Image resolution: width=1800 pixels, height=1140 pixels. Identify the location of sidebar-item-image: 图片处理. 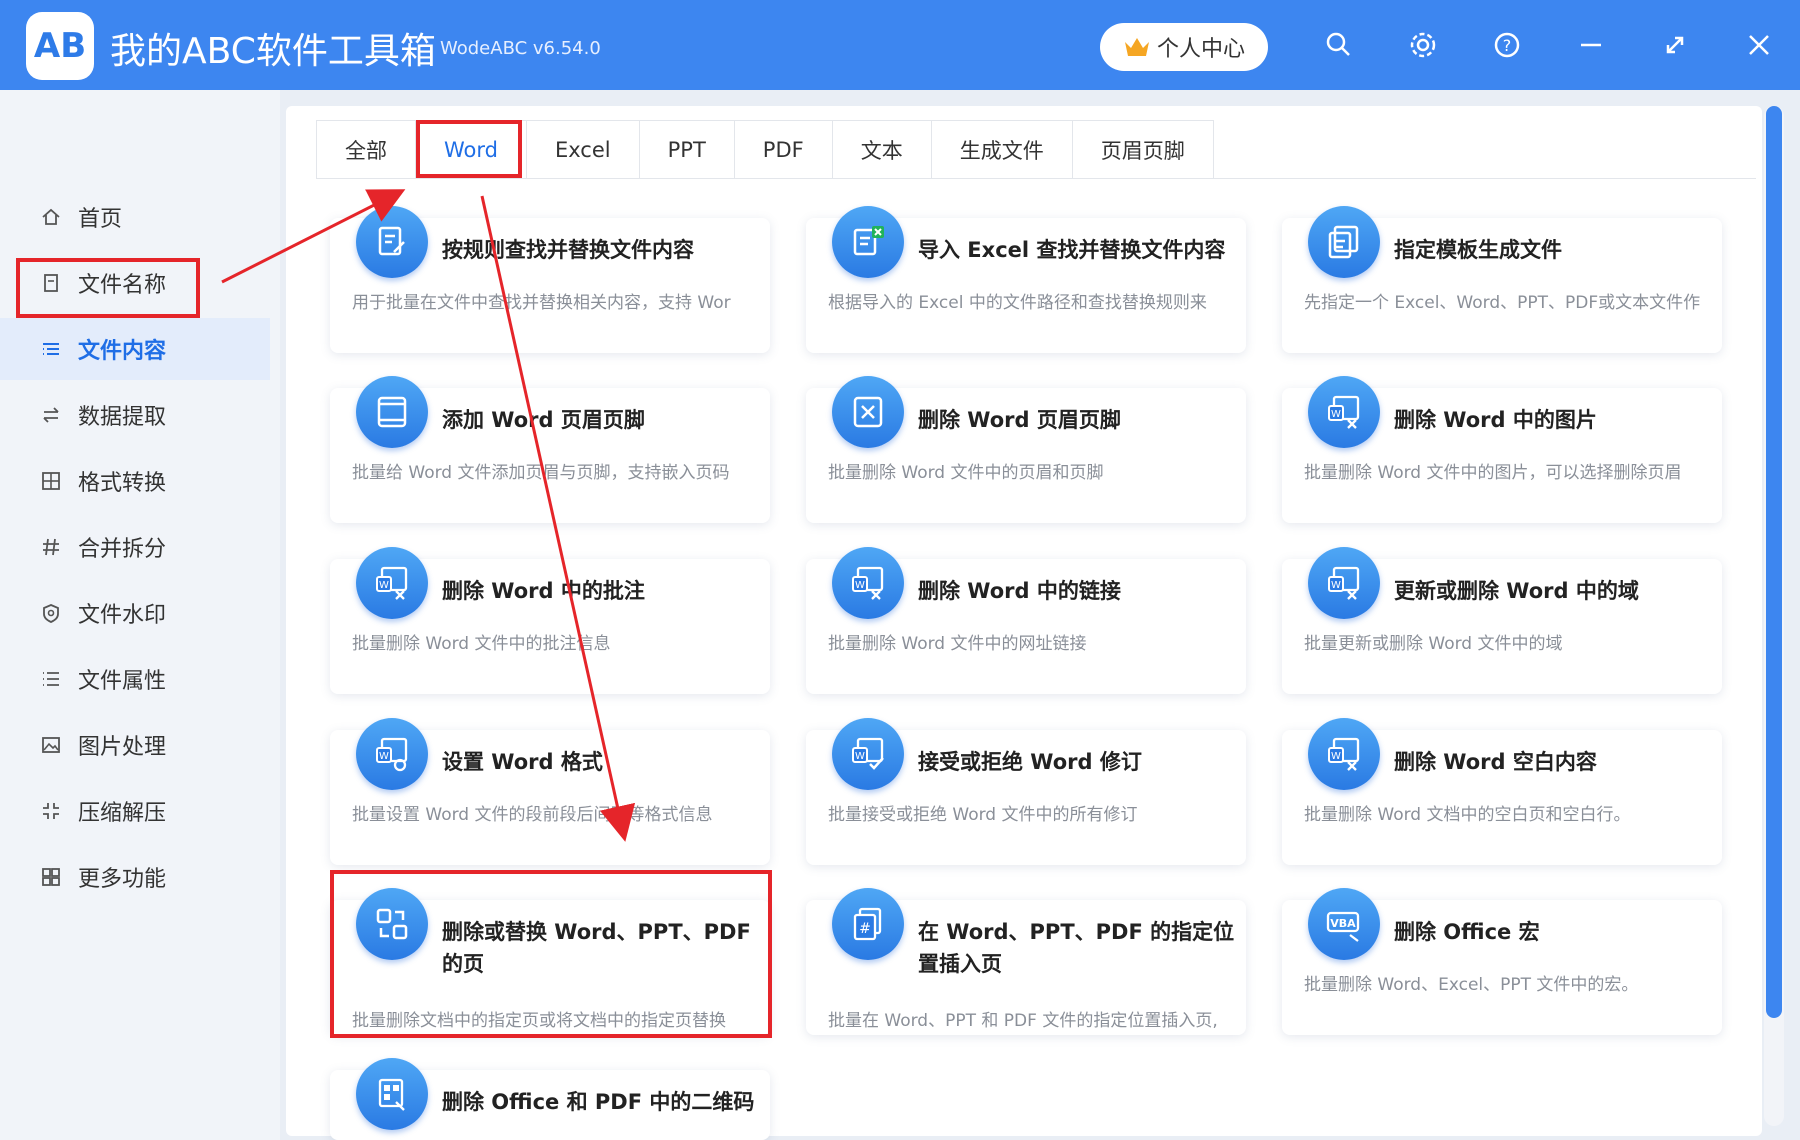
(135, 745).